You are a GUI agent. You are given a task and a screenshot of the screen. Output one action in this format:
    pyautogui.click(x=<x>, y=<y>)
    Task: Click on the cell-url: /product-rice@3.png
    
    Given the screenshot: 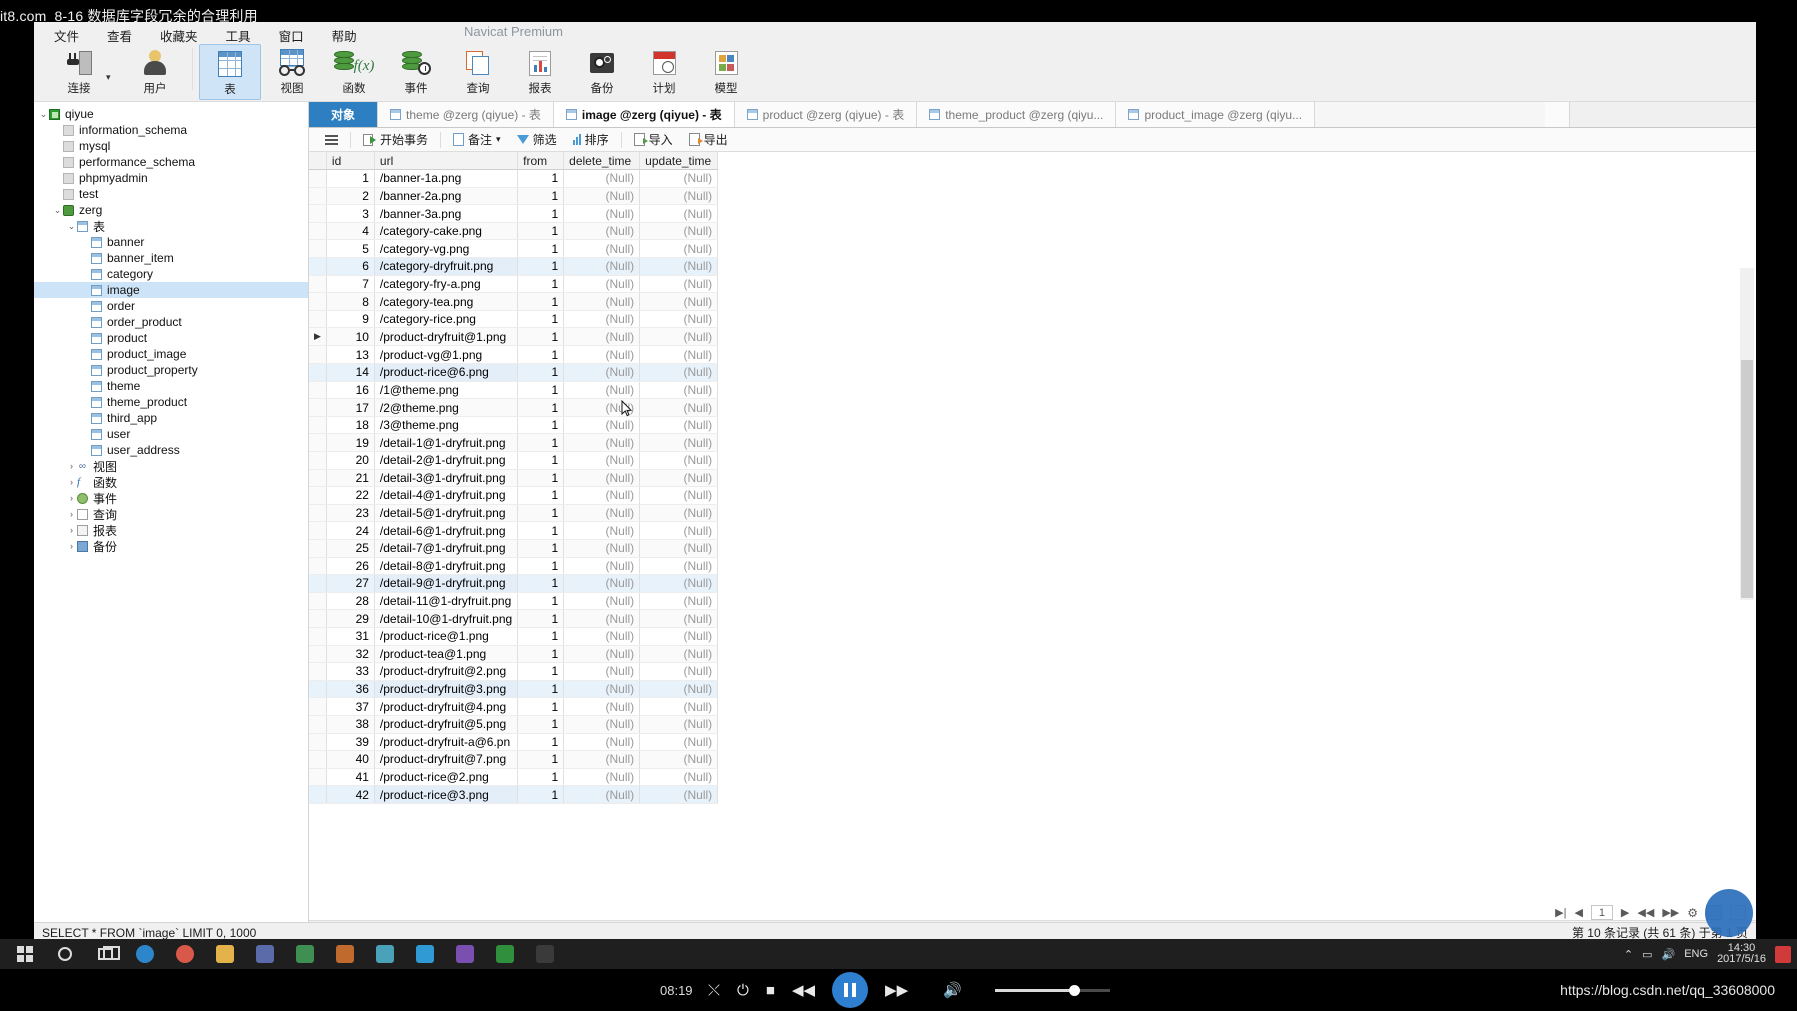 What is the action you would take?
    pyautogui.click(x=446, y=794)
    